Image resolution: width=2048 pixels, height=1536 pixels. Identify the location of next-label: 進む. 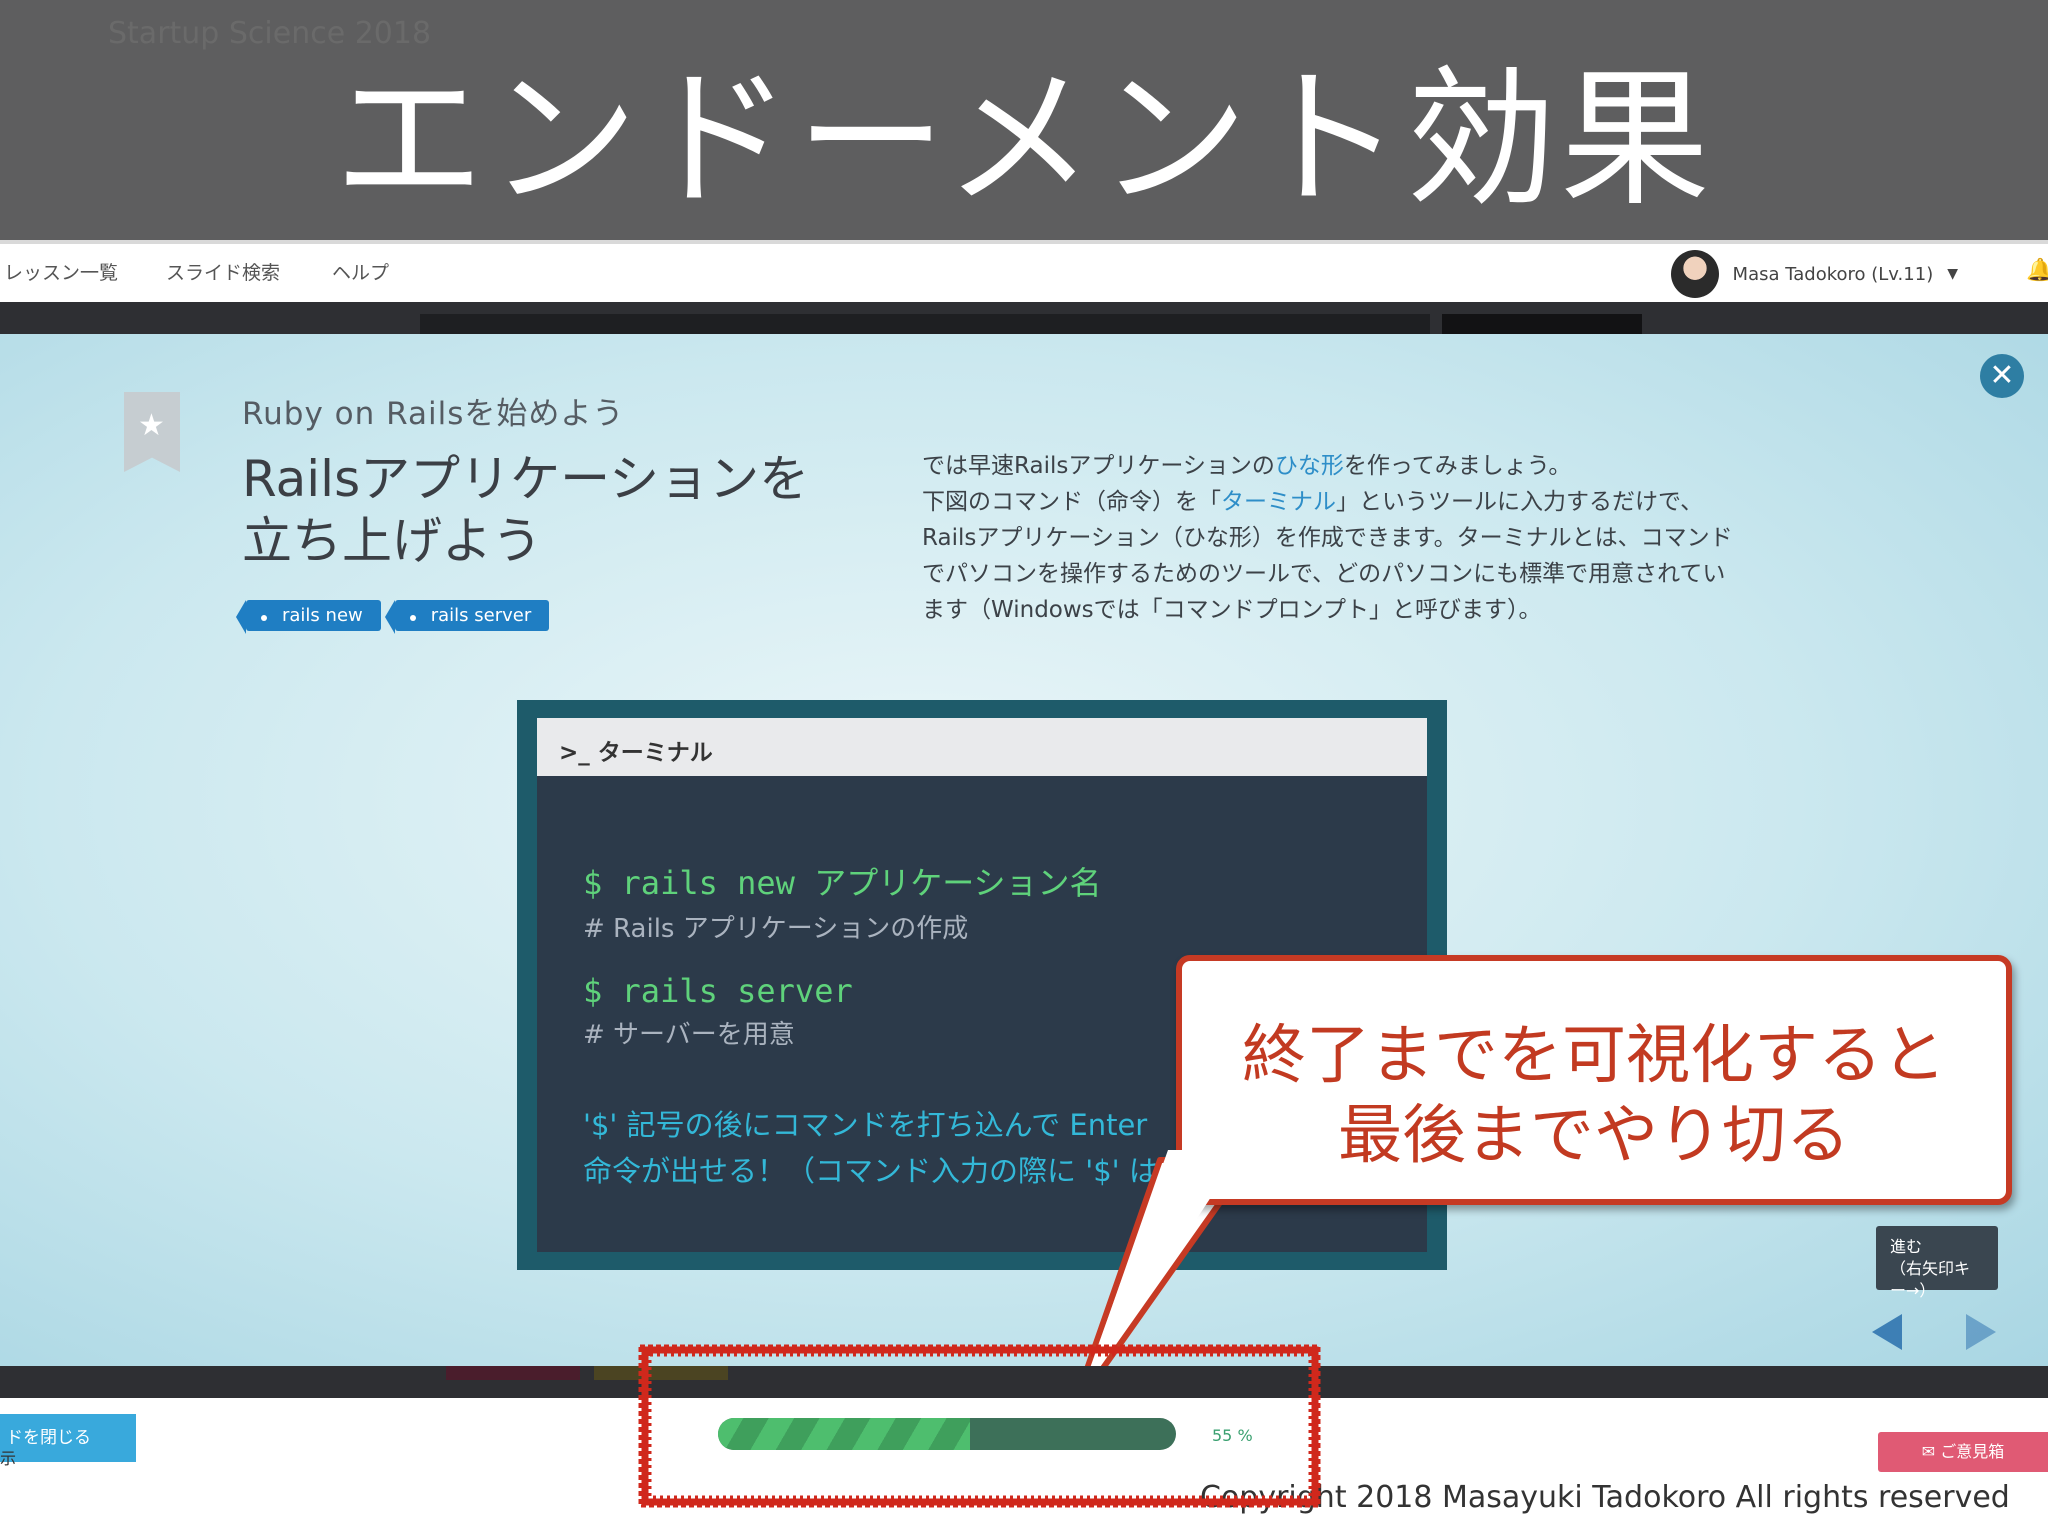
(1906, 1246).